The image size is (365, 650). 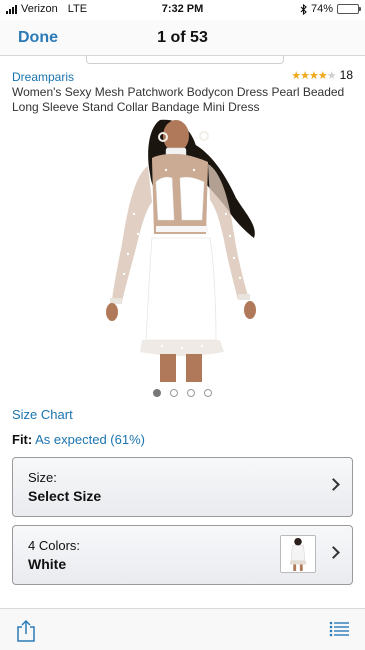 What do you see at coordinates (182, 393) in the screenshot?
I see `image-carousel-dots` at bounding box center [182, 393].